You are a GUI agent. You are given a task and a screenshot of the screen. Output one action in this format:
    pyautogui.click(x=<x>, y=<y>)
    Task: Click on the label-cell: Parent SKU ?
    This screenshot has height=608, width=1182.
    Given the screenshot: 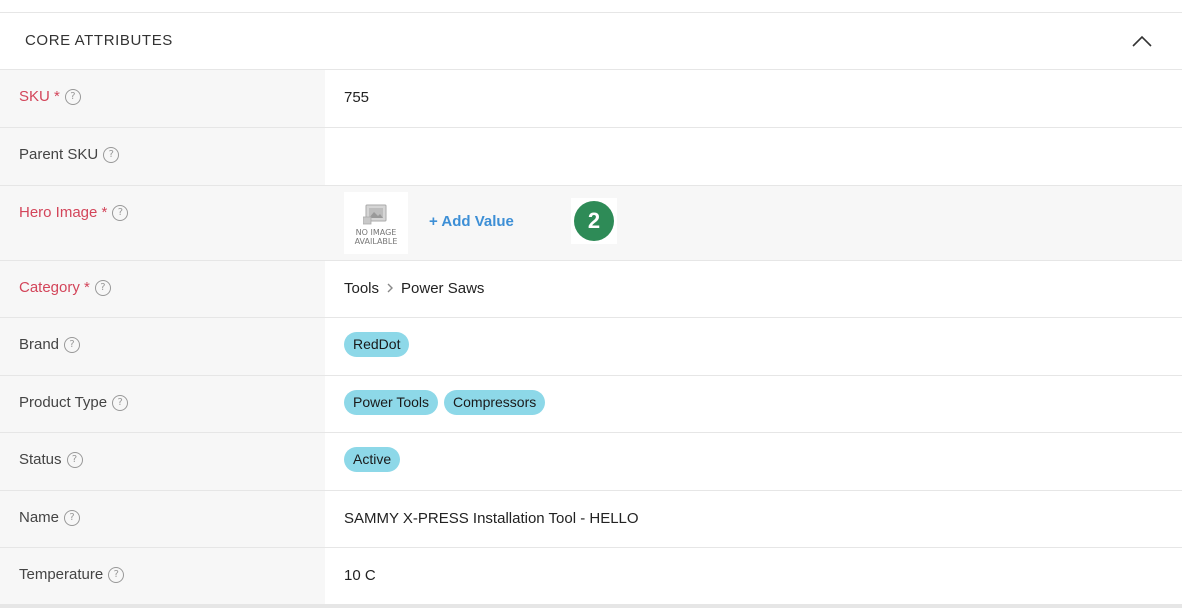 What is the action you would take?
    pyautogui.click(x=162, y=156)
    